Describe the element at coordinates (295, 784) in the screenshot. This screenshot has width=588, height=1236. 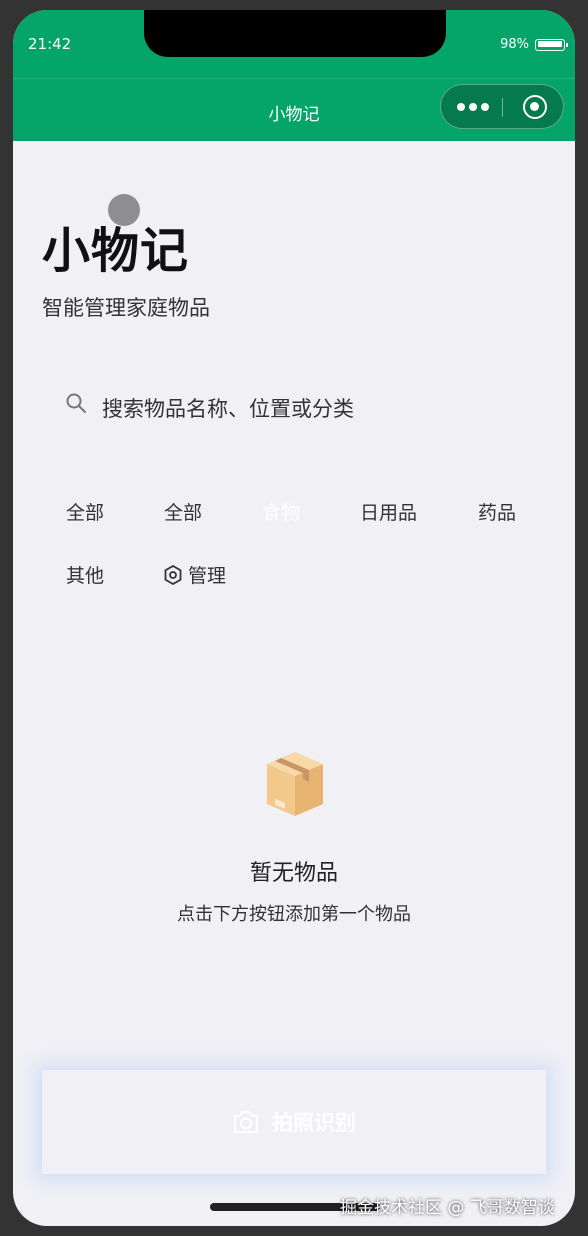
I see `package-box-icon` at that location.